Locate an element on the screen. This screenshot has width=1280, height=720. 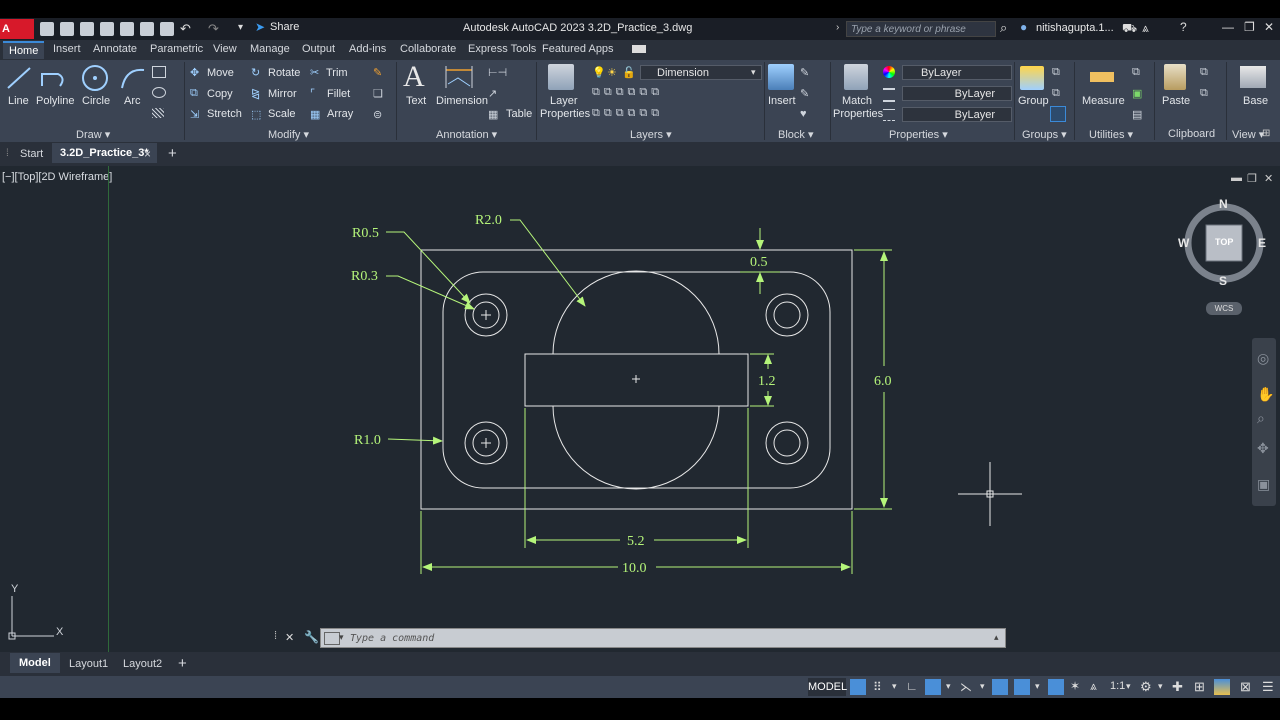
showmotion-icon: ▣ is located at coordinates (1263, 484).